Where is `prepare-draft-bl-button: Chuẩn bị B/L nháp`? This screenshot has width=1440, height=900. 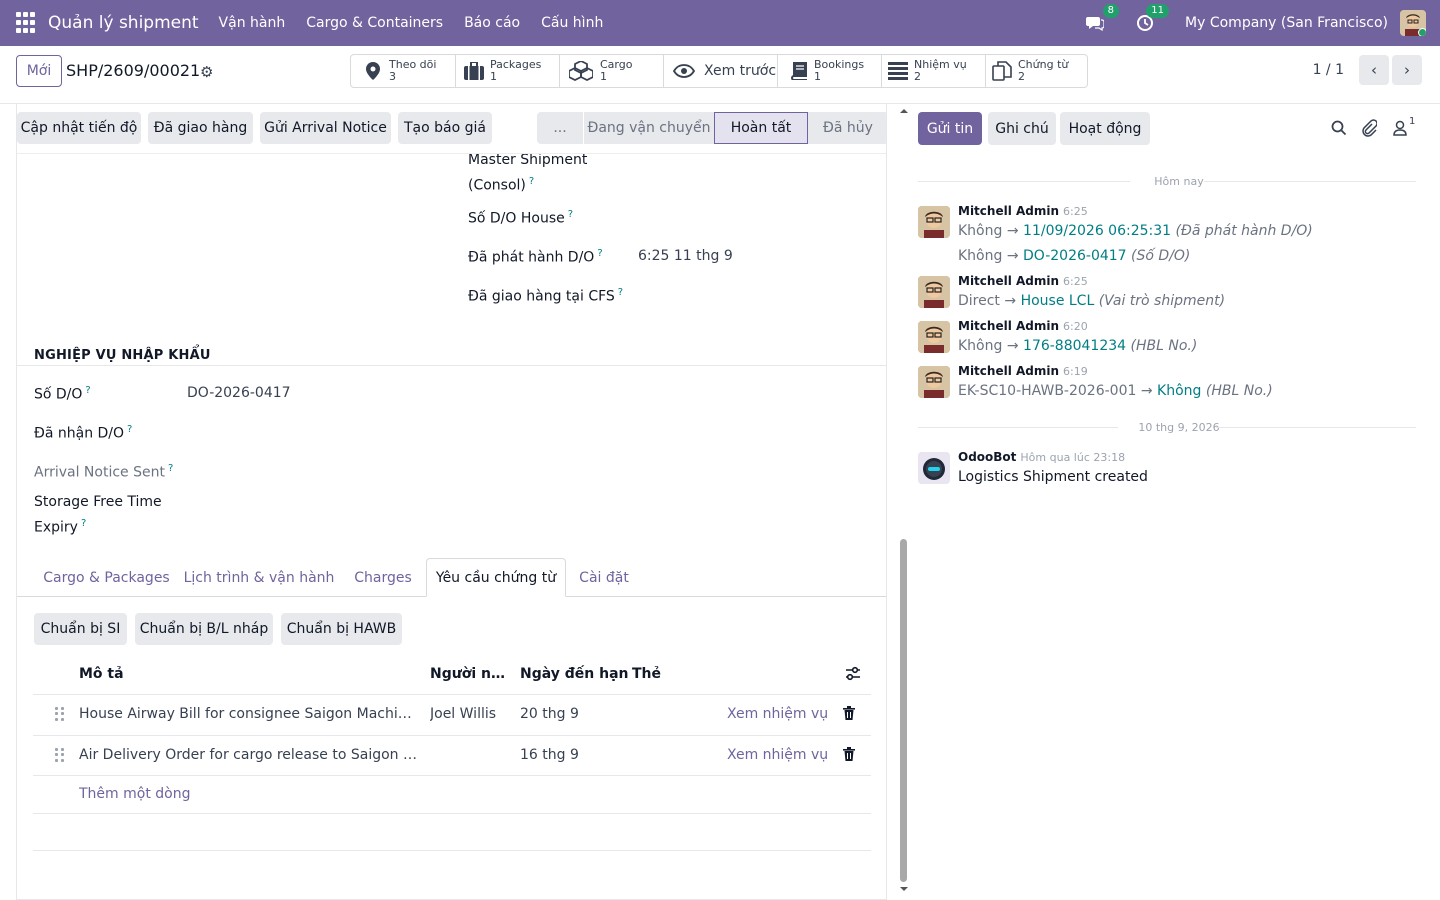 prepare-draft-bl-button: Chuẩn bị B/L nháp is located at coordinates (204, 629).